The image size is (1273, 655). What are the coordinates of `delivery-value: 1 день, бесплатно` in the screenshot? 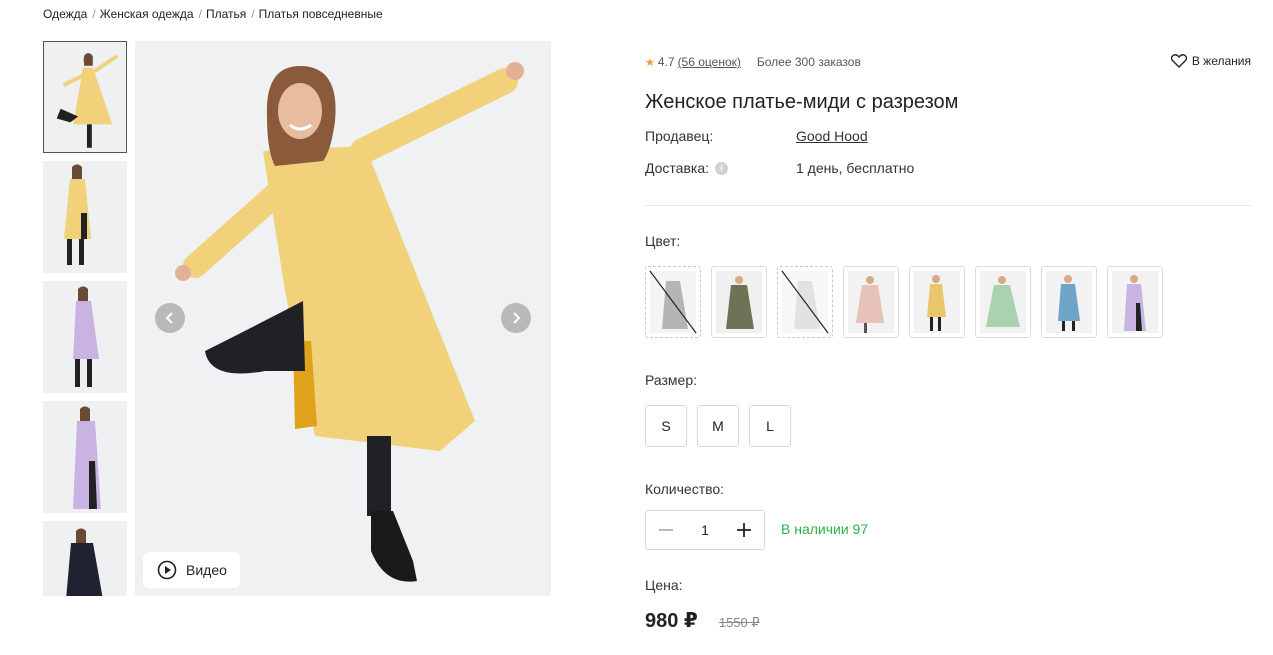 It's located at (855, 168).